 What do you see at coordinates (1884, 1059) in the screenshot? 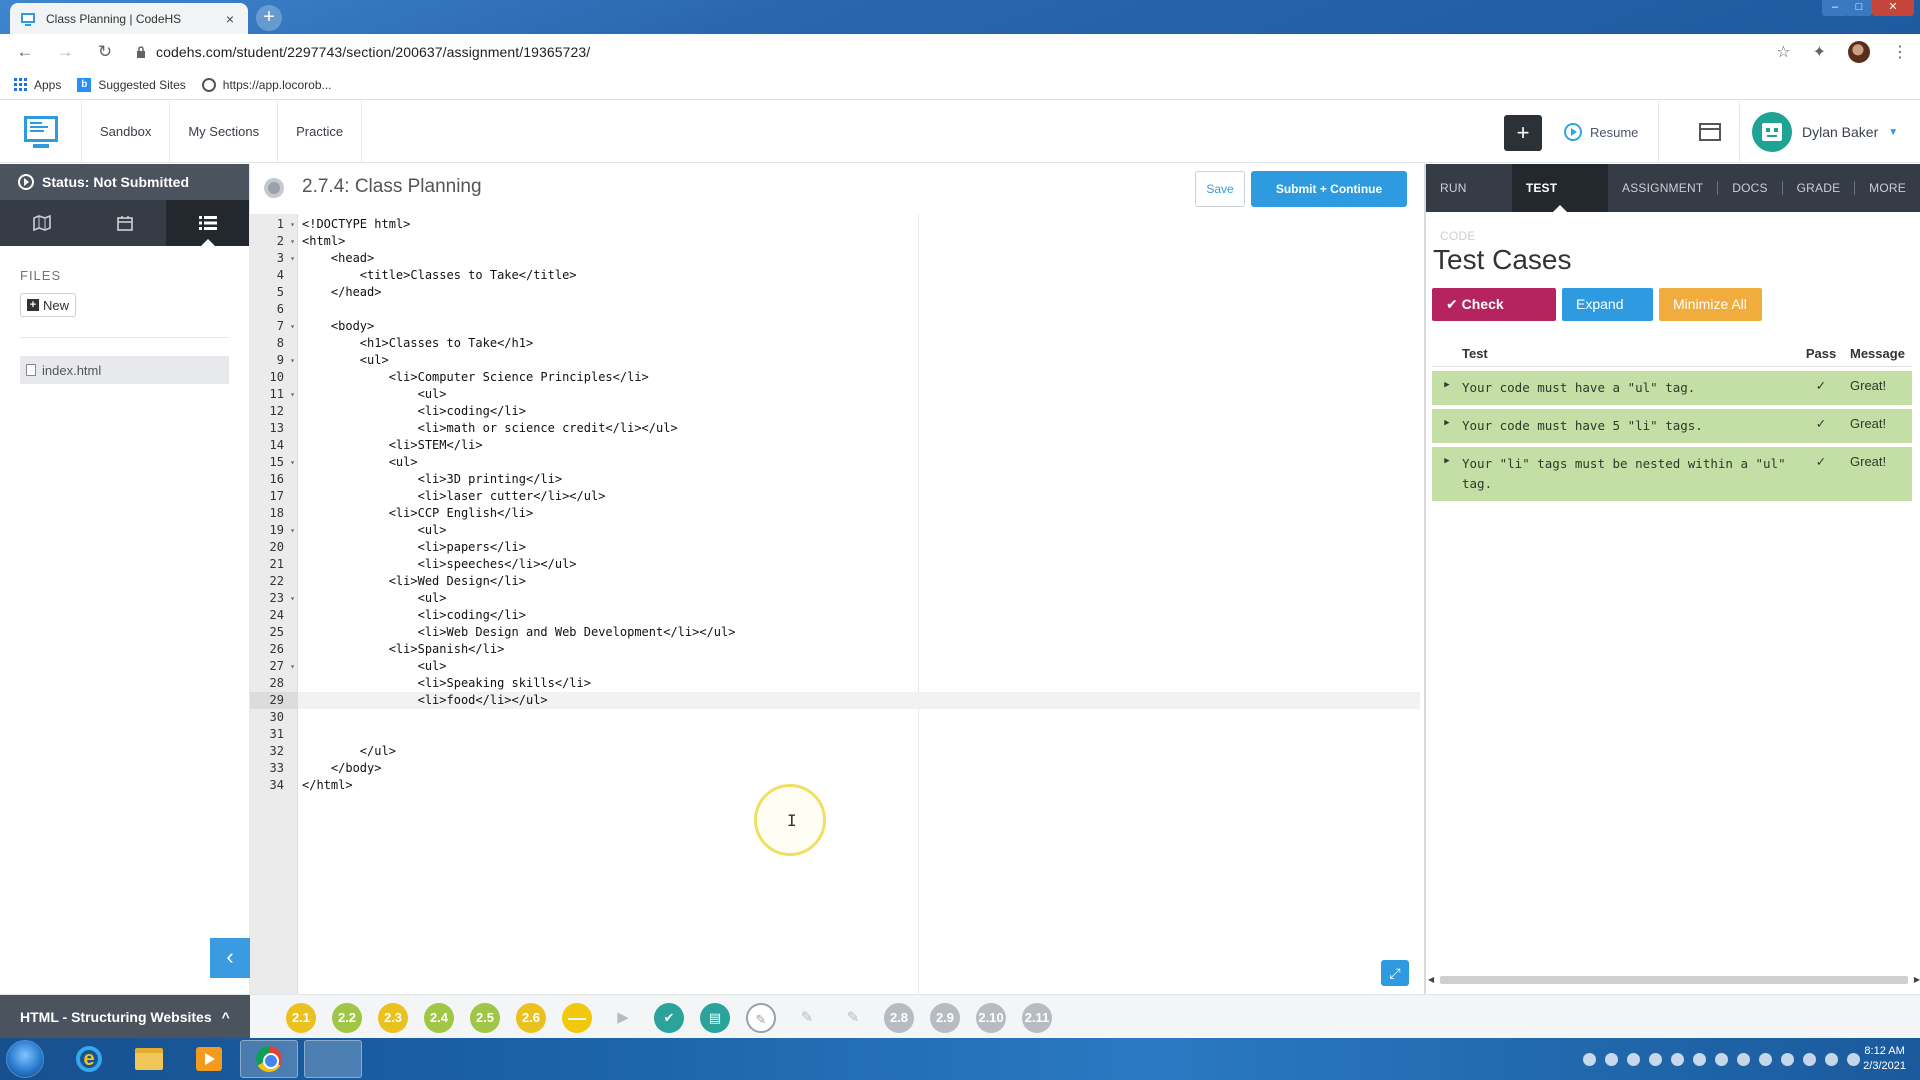
I see `system-clock: 8:12 AM 2/3/2021` at bounding box center [1884, 1059].